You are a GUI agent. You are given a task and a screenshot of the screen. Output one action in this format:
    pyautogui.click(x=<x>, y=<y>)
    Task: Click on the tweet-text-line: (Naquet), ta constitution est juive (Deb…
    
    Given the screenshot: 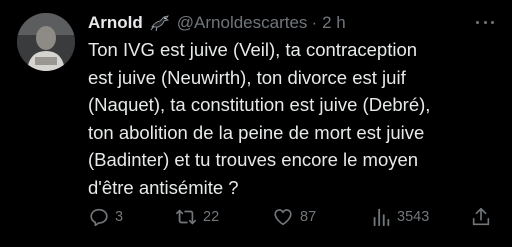 What is the action you would take?
    pyautogui.click(x=259, y=105)
    